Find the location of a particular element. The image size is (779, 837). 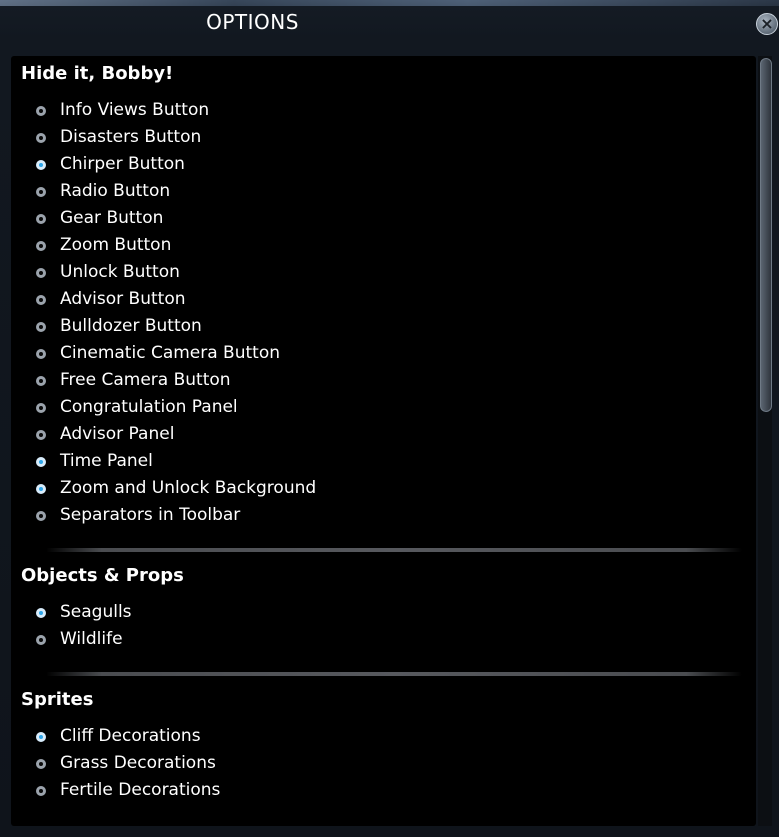

option-congratulation-panel: Congratulation Panel is located at coordinates (137, 407).